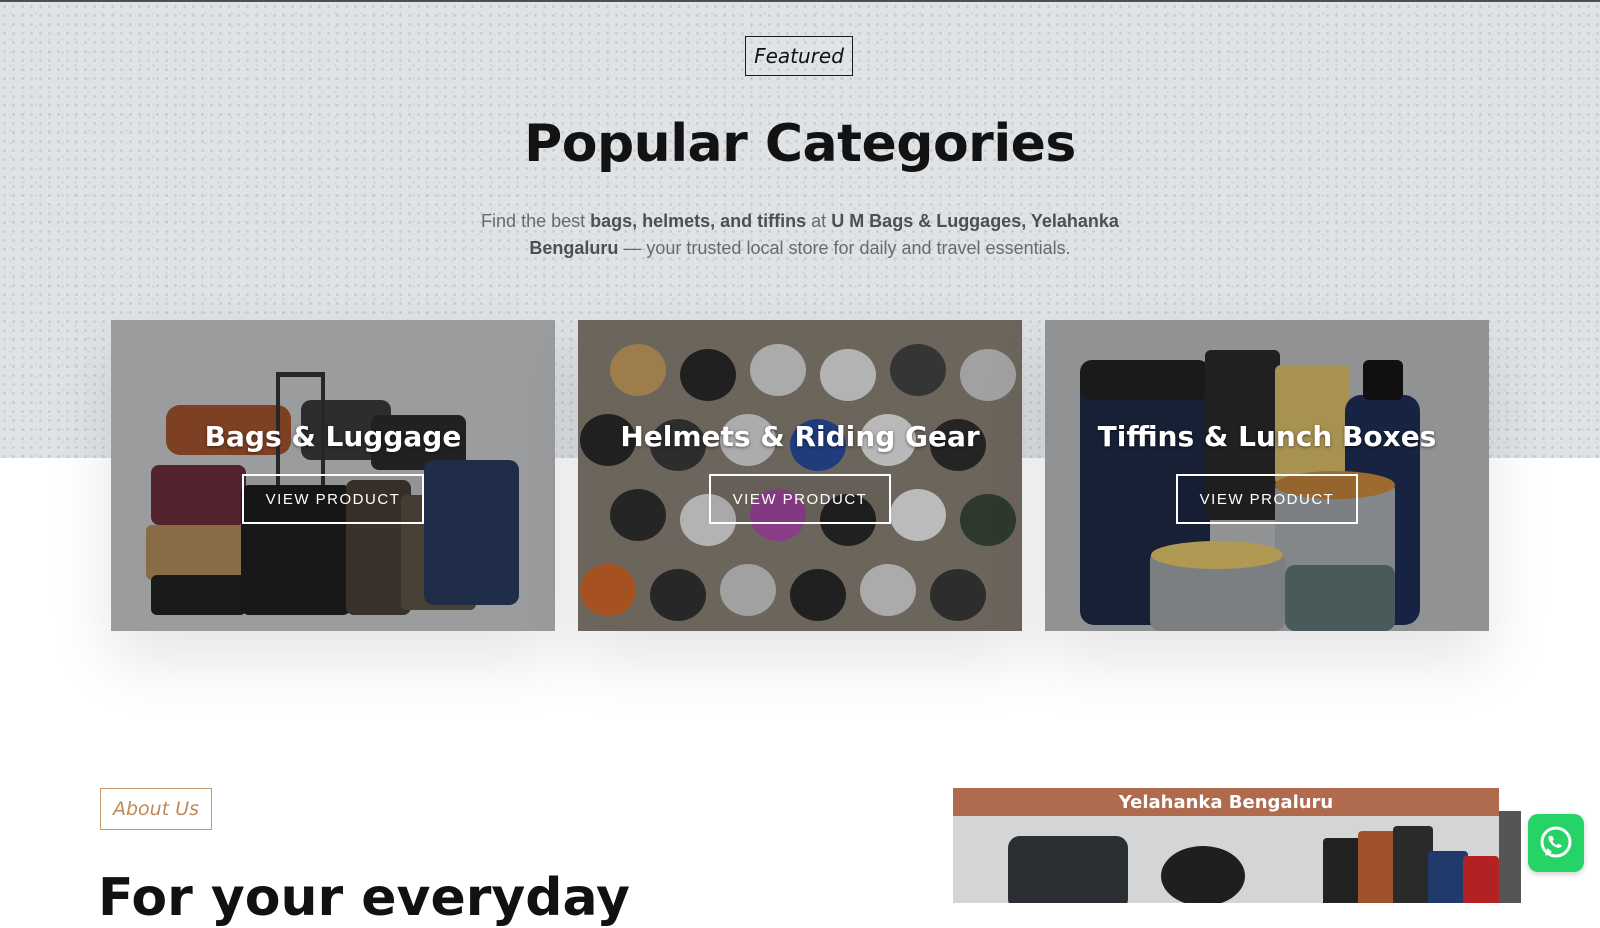 The image size is (1600, 928). I want to click on promo-banner: Yelahanka Bengaluru, so click(1226, 802).